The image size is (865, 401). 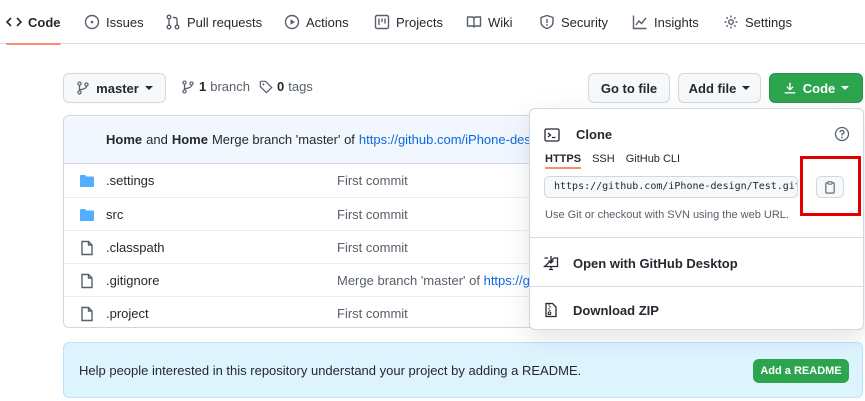 What do you see at coordinates (14, 22) in the screenshot?
I see `code-icon` at bounding box center [14, 22].